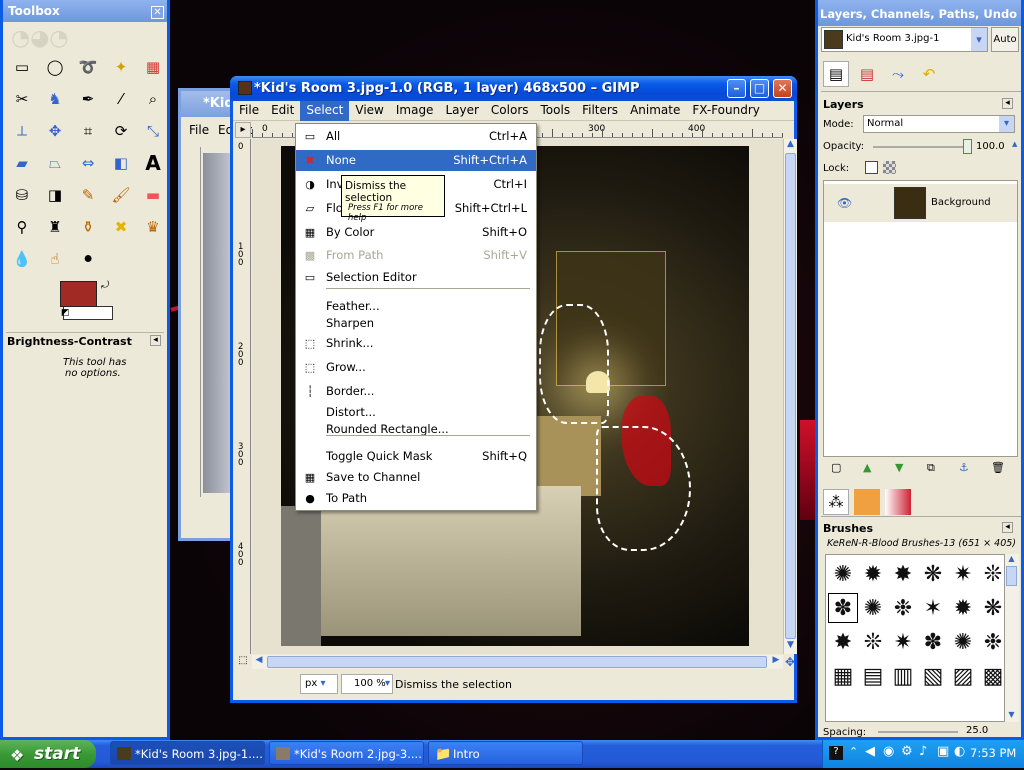 The width and height of the screenshot is (1024, 770). What do you see at coordinates (994, 147) in the screenshot?
I see `opacity-value: 100.0` at bounding box center [994, 147].